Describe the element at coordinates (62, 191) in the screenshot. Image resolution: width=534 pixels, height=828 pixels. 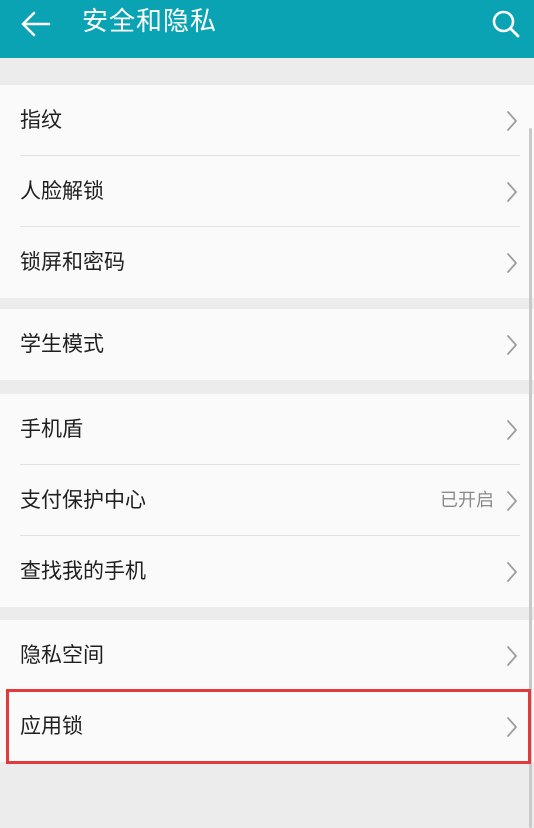
I see `settings-item-label: 人脸解锁` at that location.